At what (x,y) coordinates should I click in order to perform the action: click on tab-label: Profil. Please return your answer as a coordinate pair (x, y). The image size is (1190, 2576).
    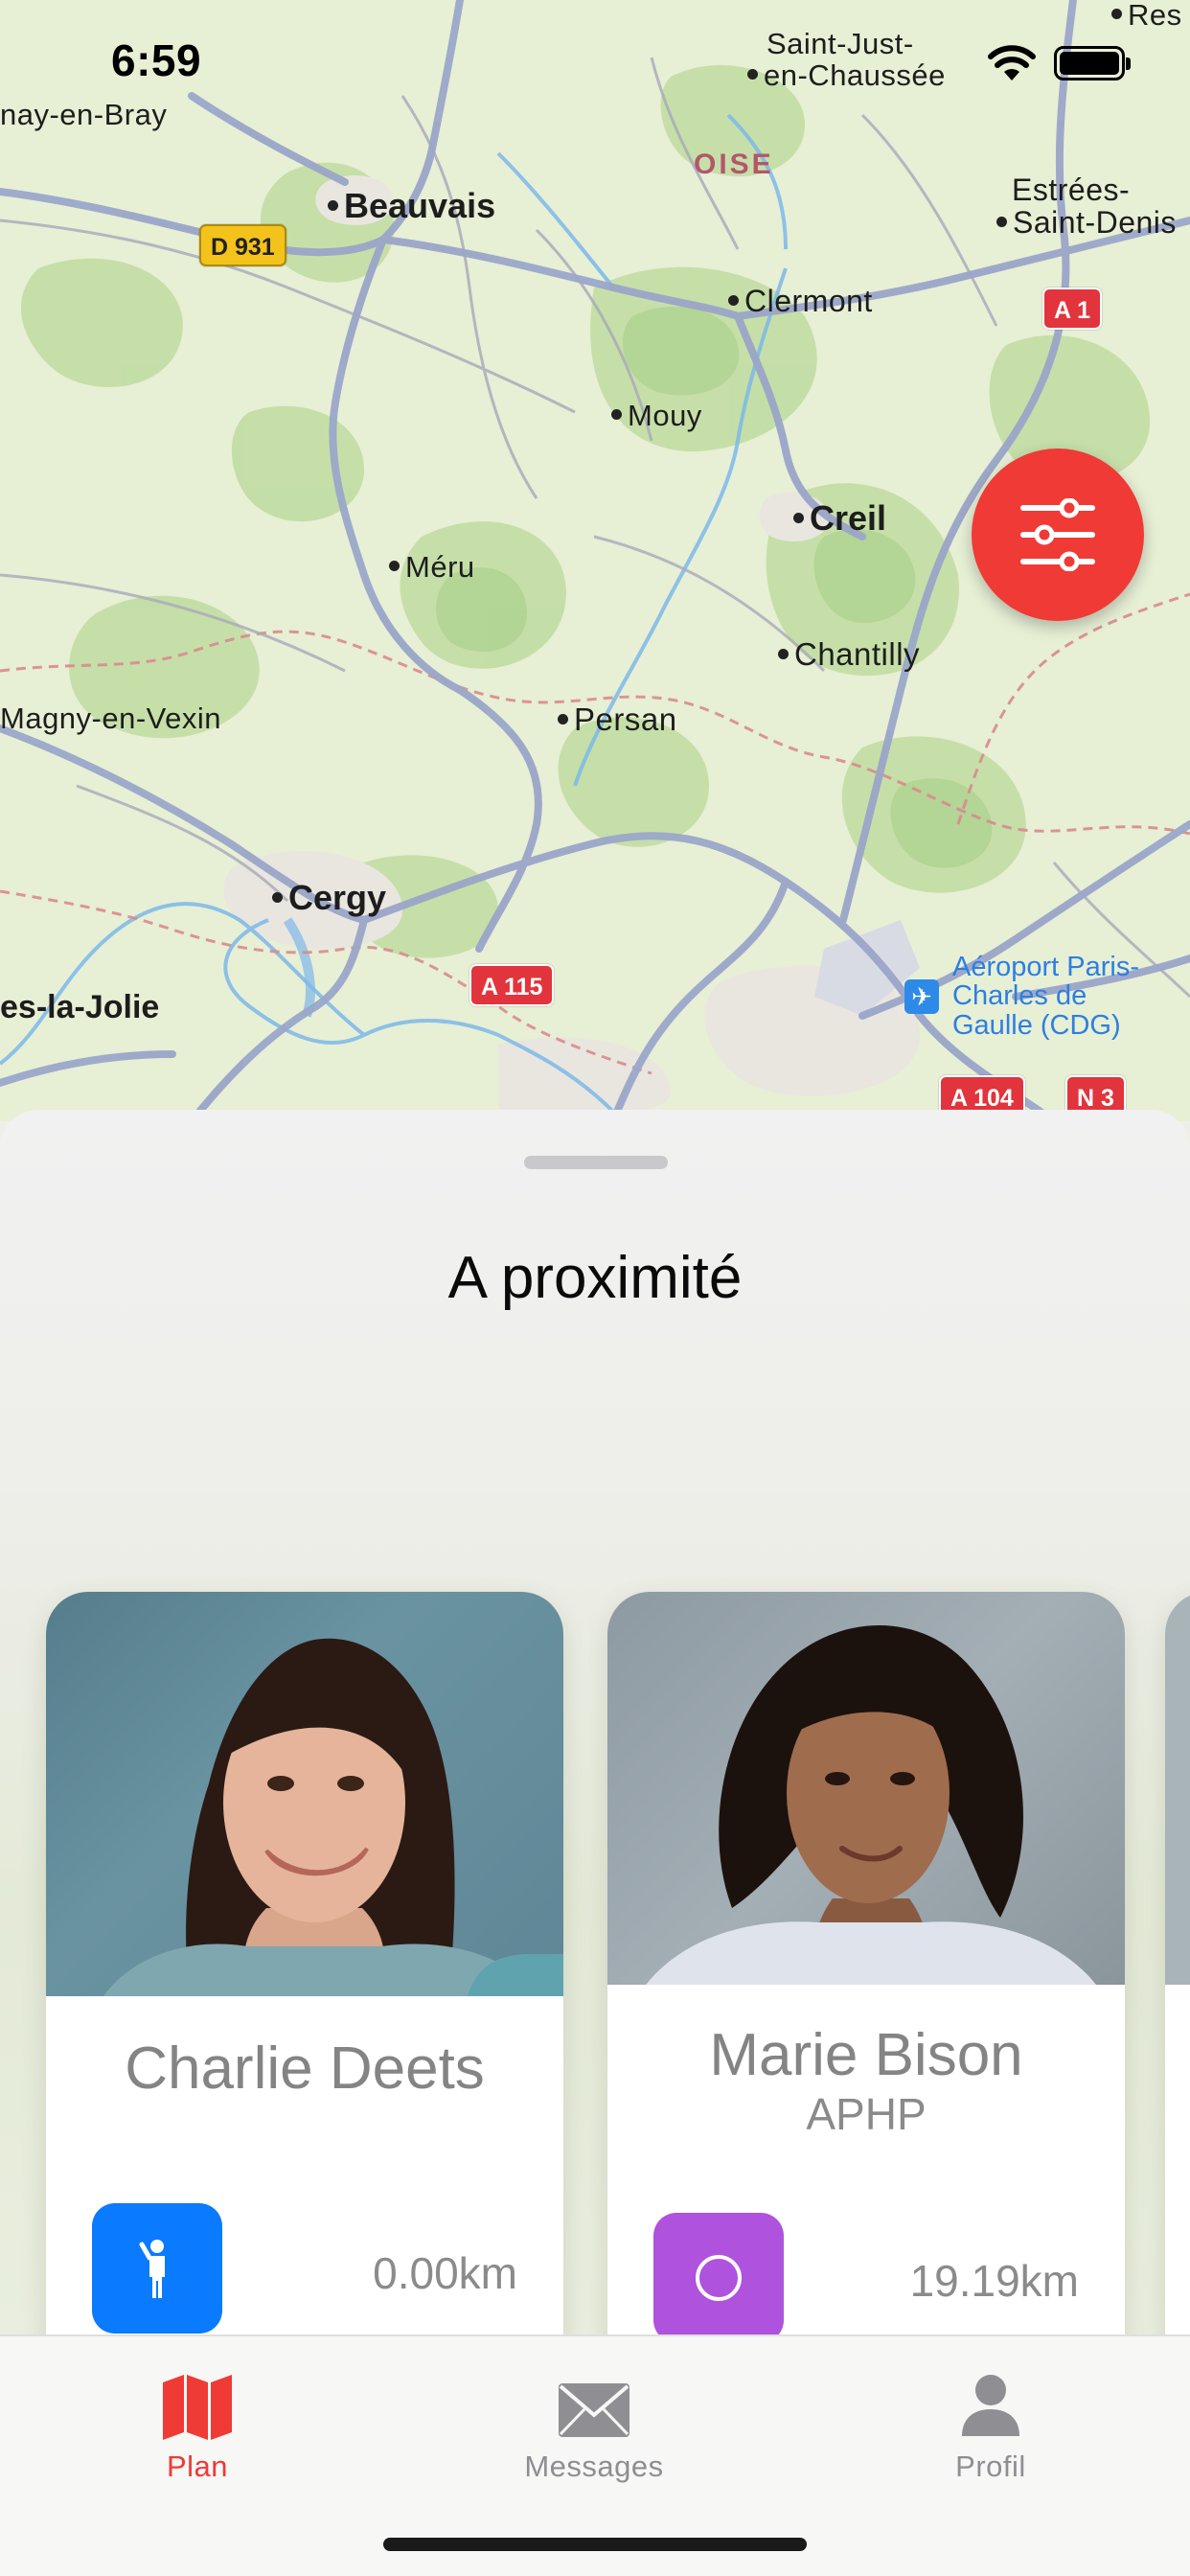
    Looking at the image, I should click on (990, 2466).